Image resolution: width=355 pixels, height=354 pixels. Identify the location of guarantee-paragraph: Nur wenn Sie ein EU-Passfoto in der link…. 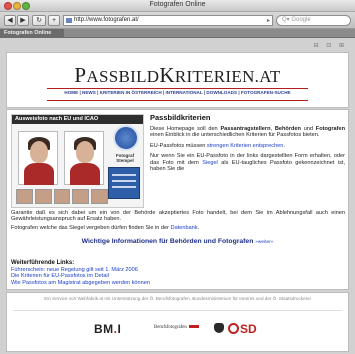
(247, 163).